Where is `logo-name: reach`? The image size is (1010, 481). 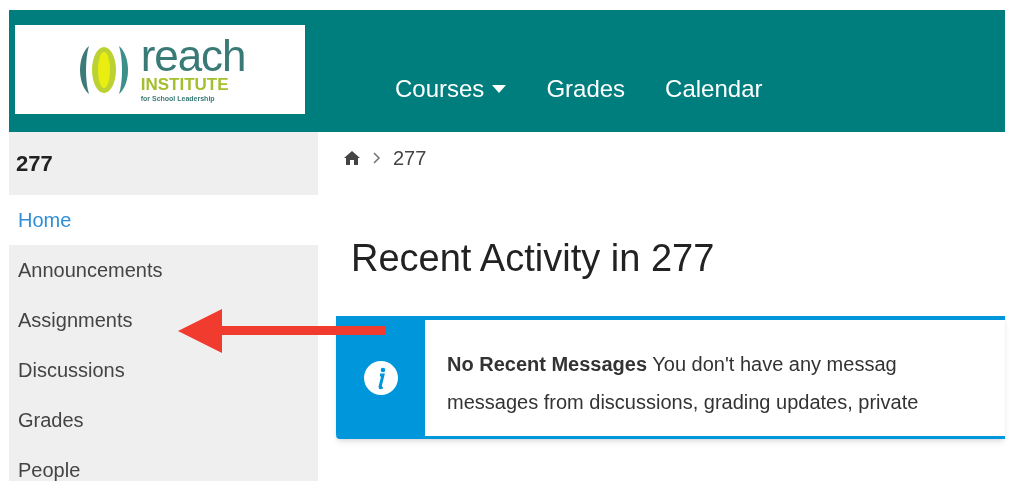
logo-name: reach is located at coordinates (193, 56).